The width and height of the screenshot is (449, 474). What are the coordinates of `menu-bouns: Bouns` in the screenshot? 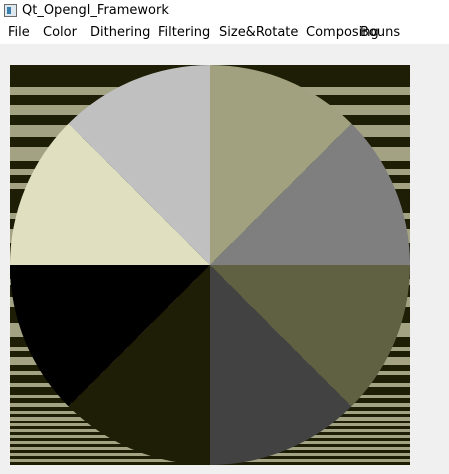 It's located at (380, 32).